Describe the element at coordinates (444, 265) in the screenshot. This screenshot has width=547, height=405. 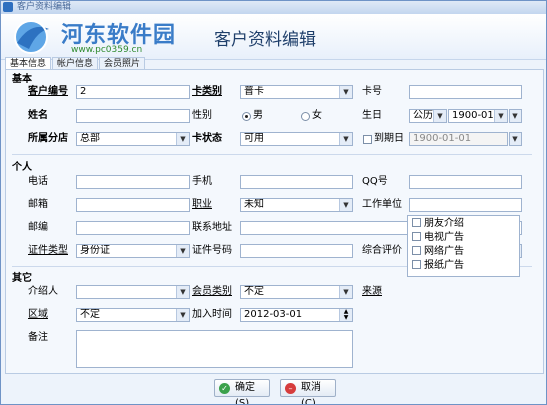
I see `source-item-label: 报纸广告` at that location.